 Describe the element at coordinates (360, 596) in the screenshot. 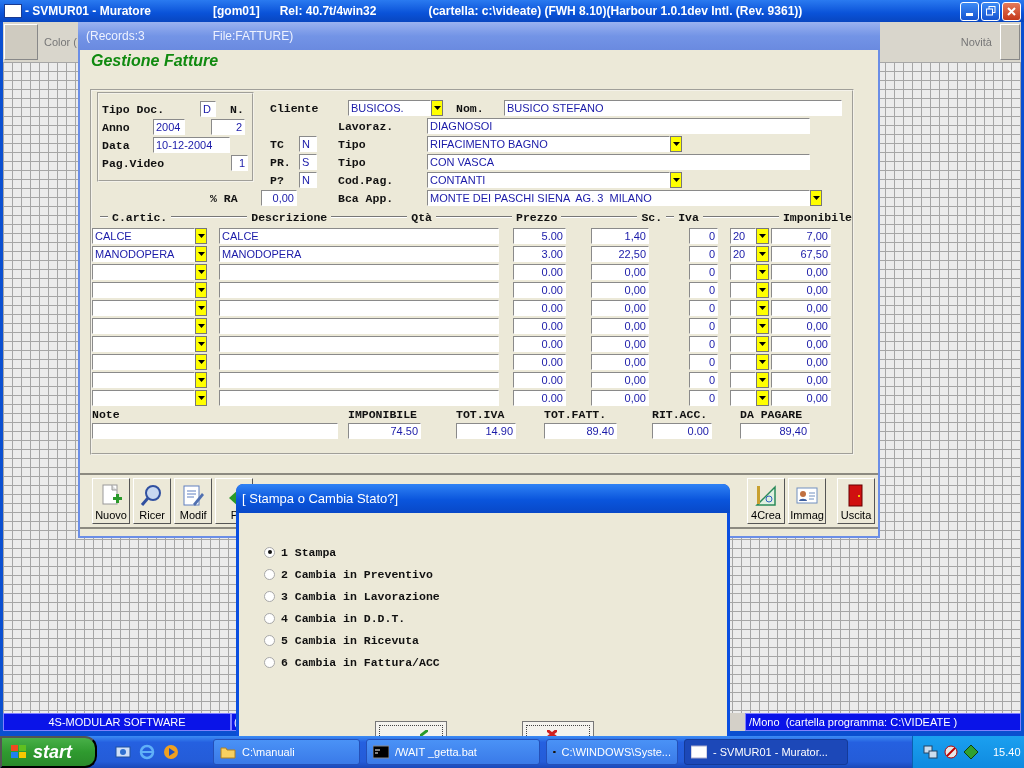

I see `option-label: 3 Cambia in Lavorazione` at that location.